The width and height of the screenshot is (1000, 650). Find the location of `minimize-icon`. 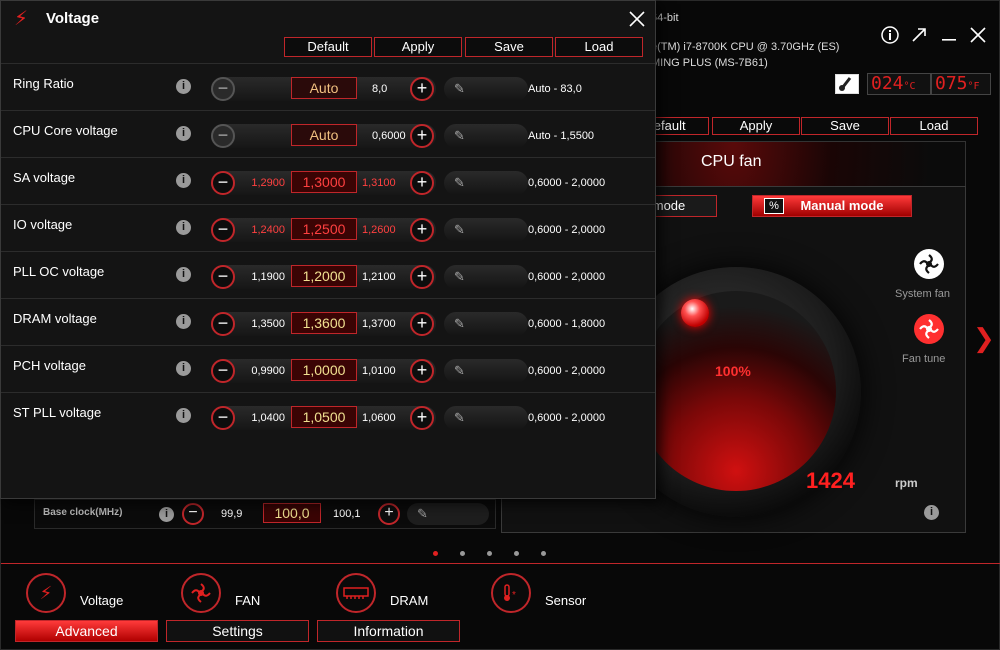

minimize-icon is located at coordinates (949, 35).